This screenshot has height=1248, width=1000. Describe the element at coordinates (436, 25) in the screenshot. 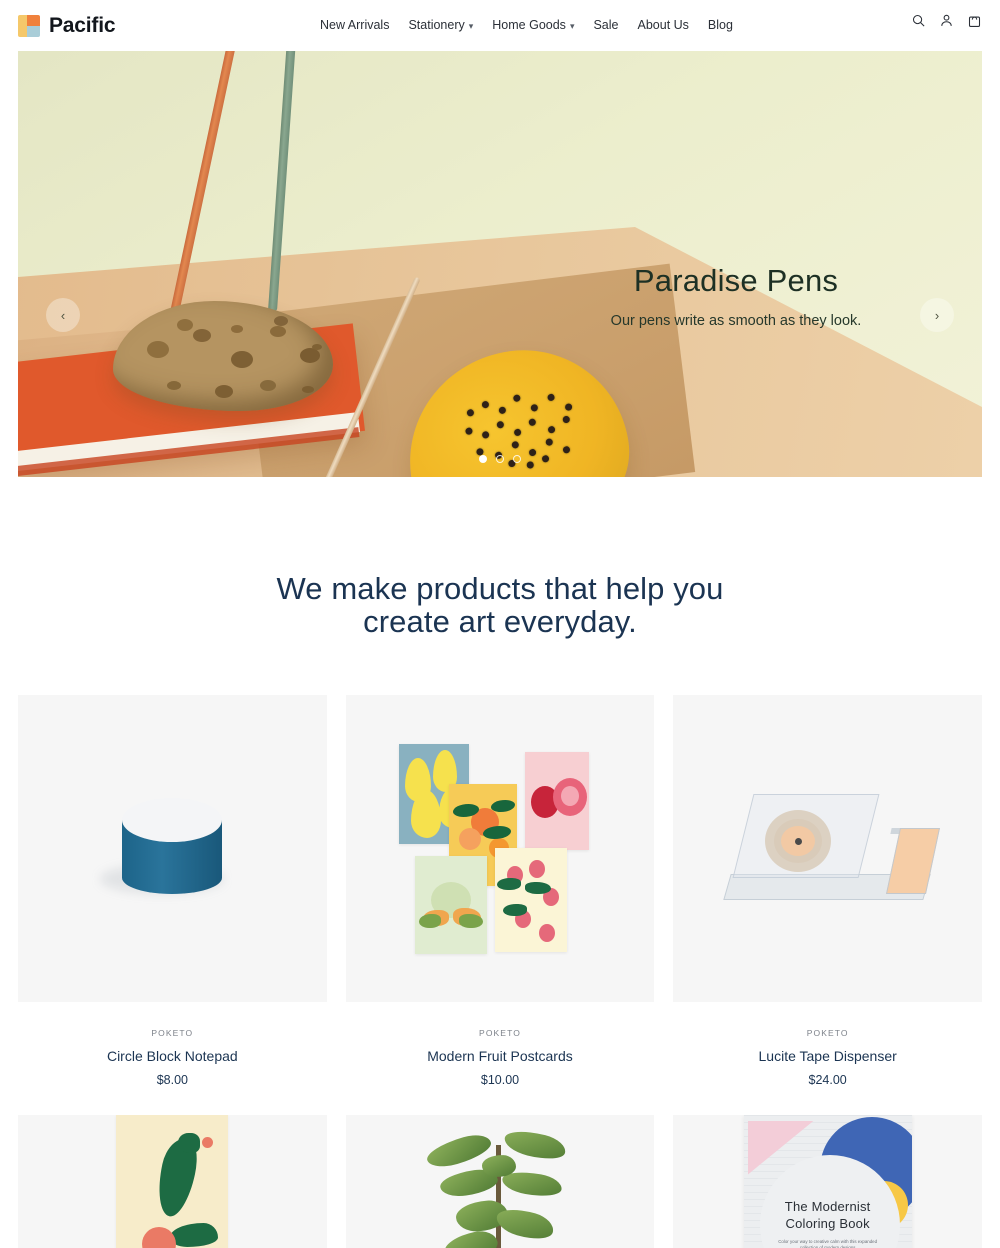

I see `nav-label: Stationery` at that location.